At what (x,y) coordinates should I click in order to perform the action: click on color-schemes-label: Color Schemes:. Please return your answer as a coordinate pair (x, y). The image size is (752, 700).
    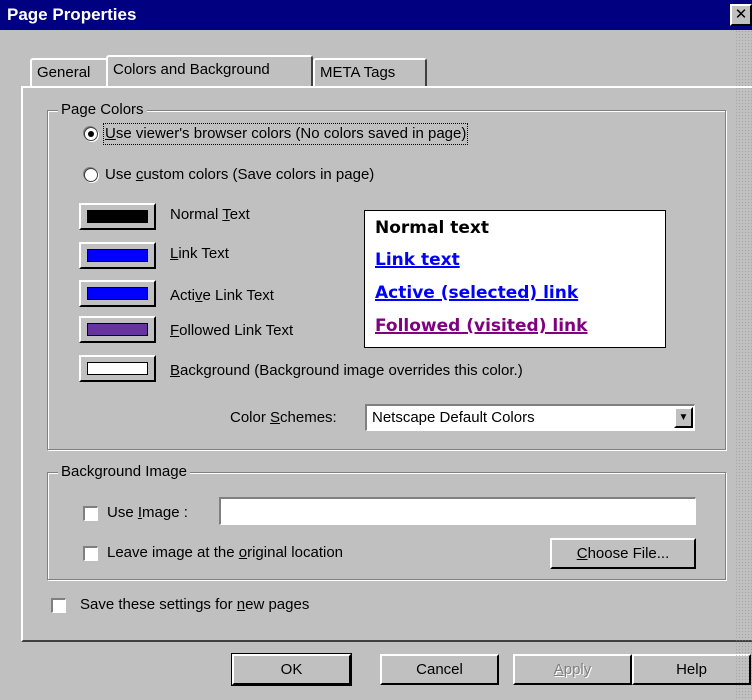
    Looking at the image, I should click on (283, 417).